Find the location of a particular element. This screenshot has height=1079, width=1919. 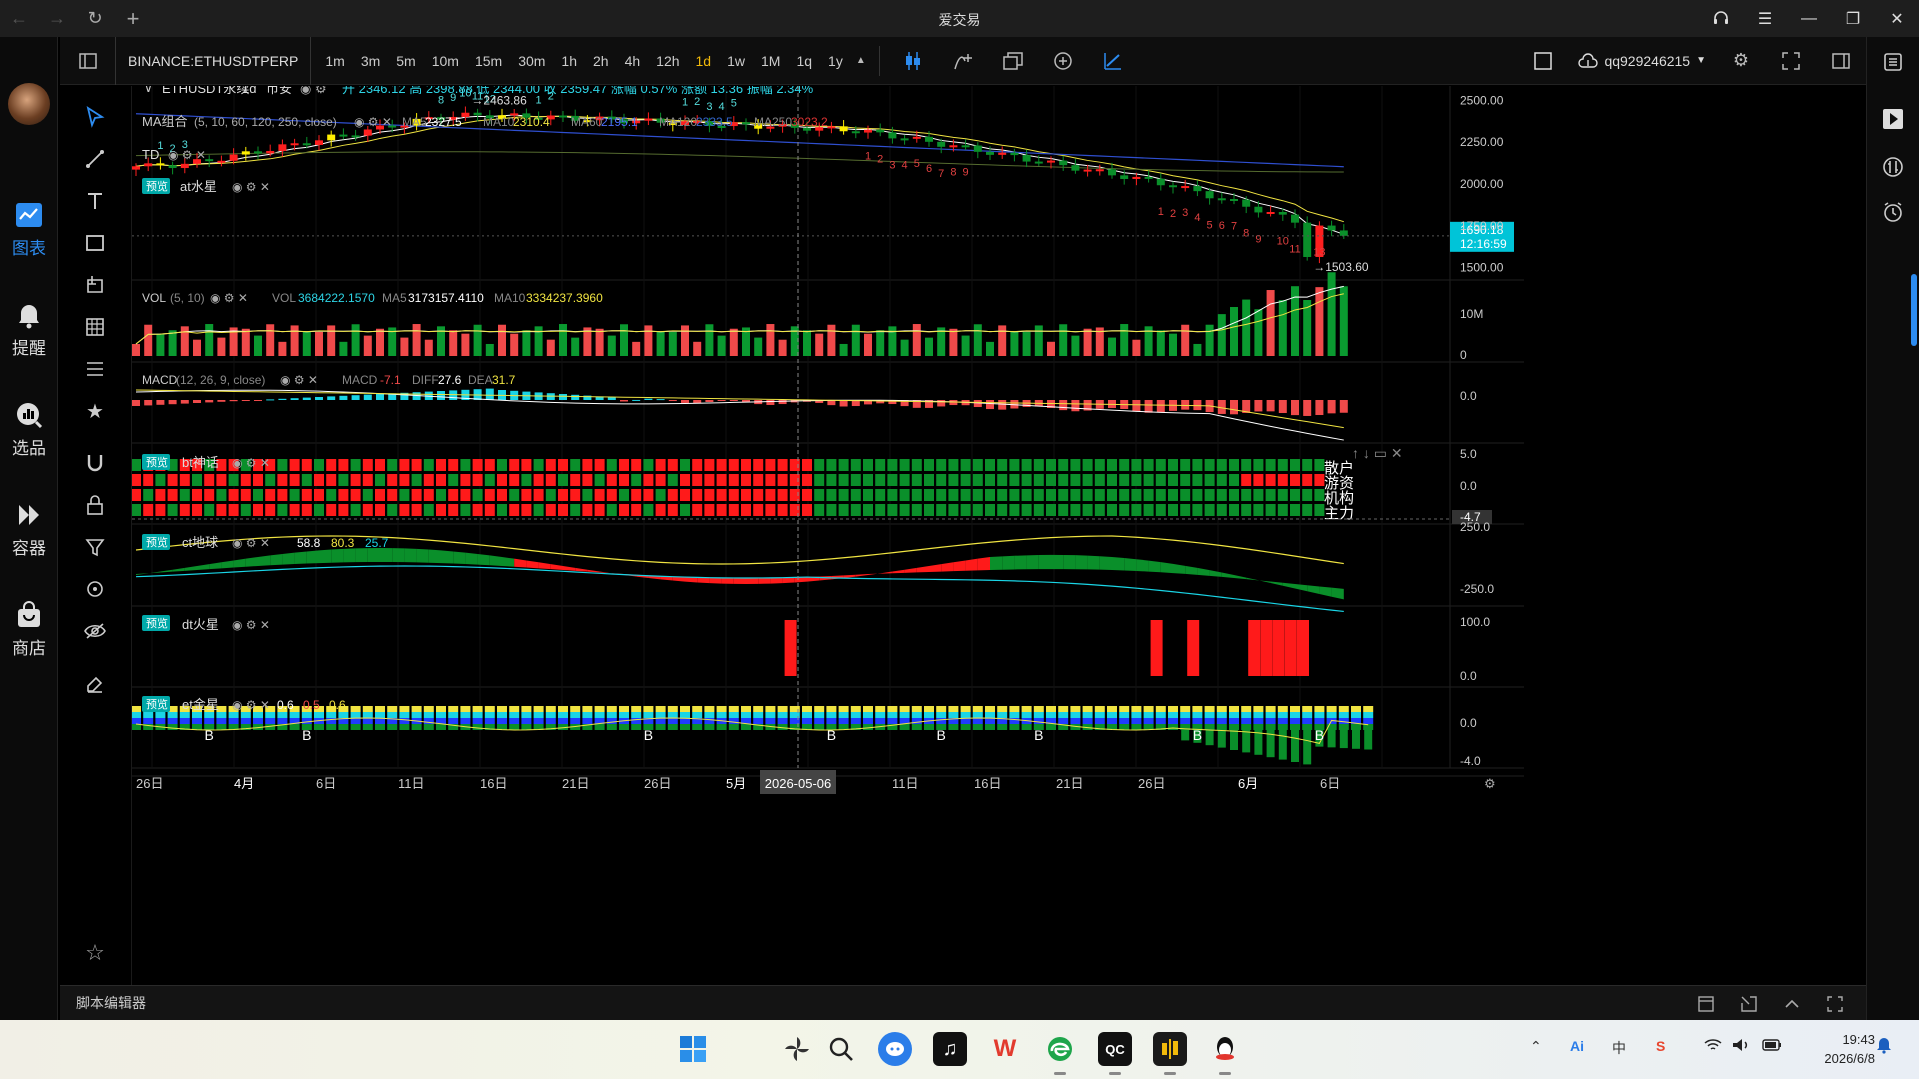

fib-icon is located at coordinates (95, 369).